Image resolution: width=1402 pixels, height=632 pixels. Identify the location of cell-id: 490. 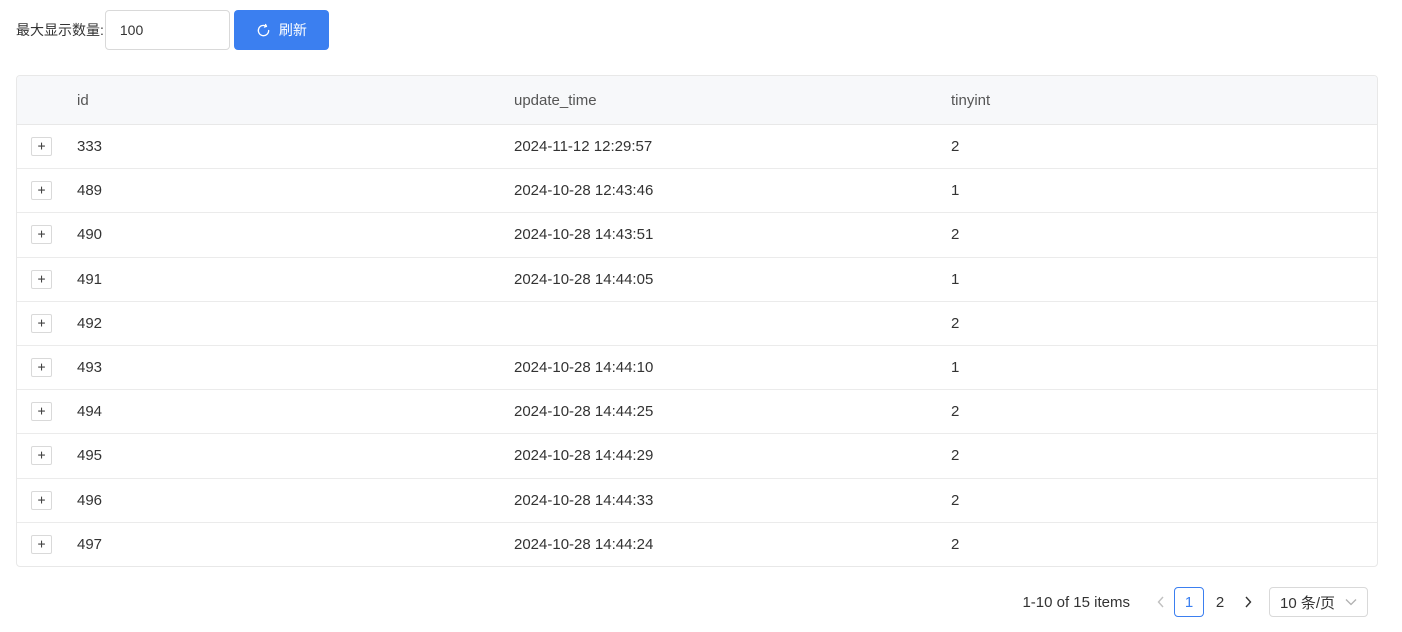
(90, 235).